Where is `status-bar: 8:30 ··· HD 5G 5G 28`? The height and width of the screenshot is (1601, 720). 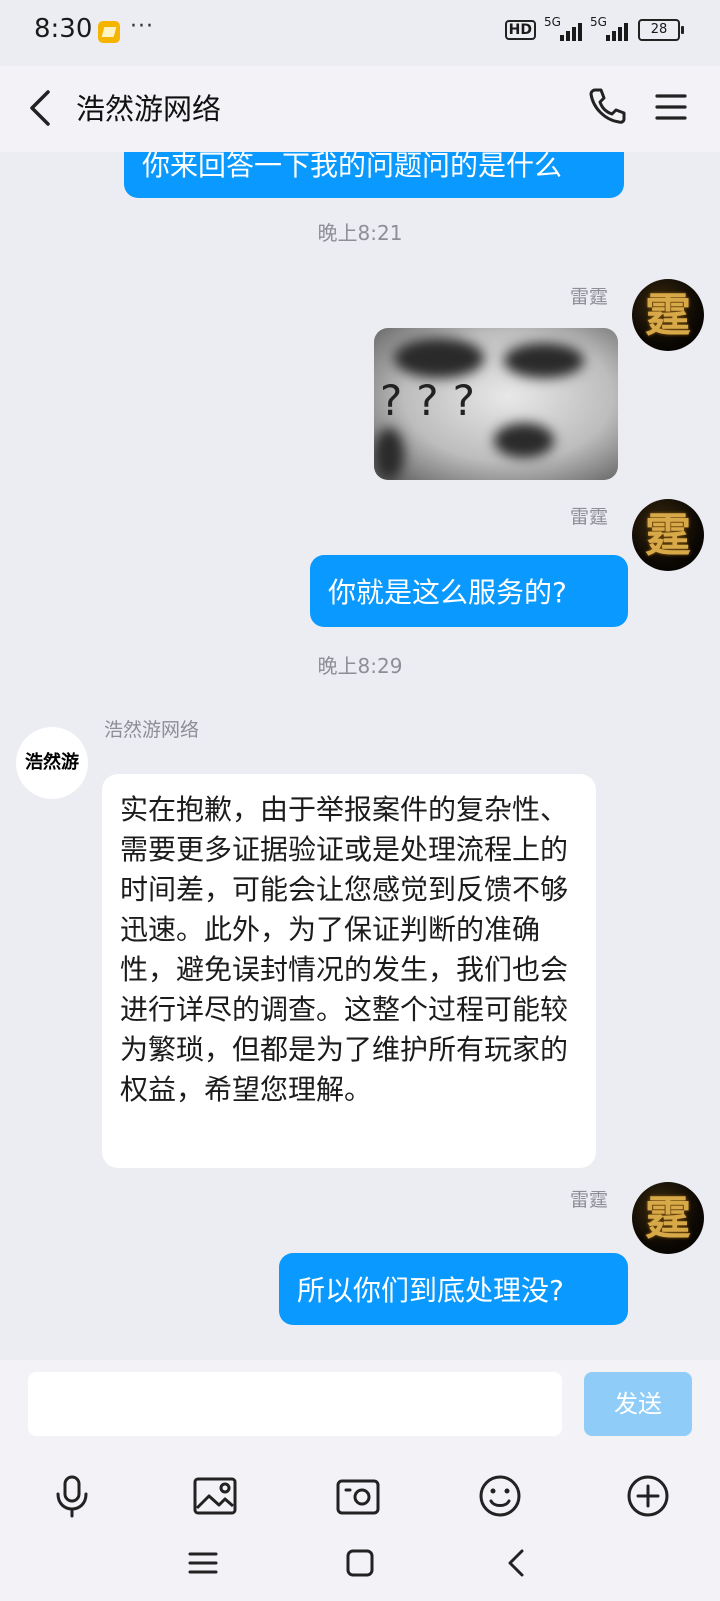 status-bar: 8:30 ··· HD 5G 5G 28 is located at coordinates (360, 33).